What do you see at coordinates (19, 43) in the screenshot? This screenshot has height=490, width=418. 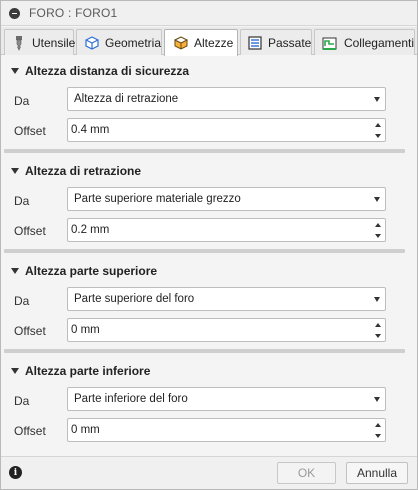 I see `tool-icon` at bounding box center [19, 43].